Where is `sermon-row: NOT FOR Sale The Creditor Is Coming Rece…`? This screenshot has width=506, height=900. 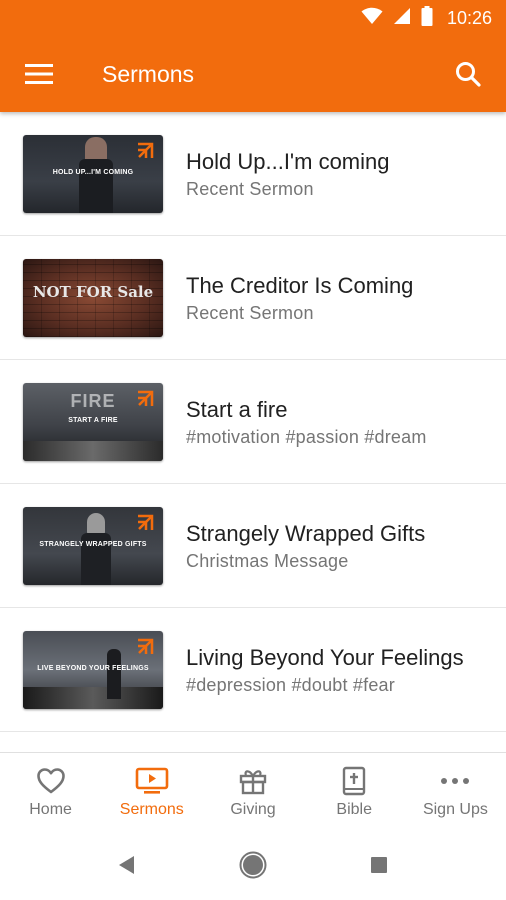 sermon-row: NOT FOR Sale The Creditor Is Coming Rece… is located at coordinates (253, 298).